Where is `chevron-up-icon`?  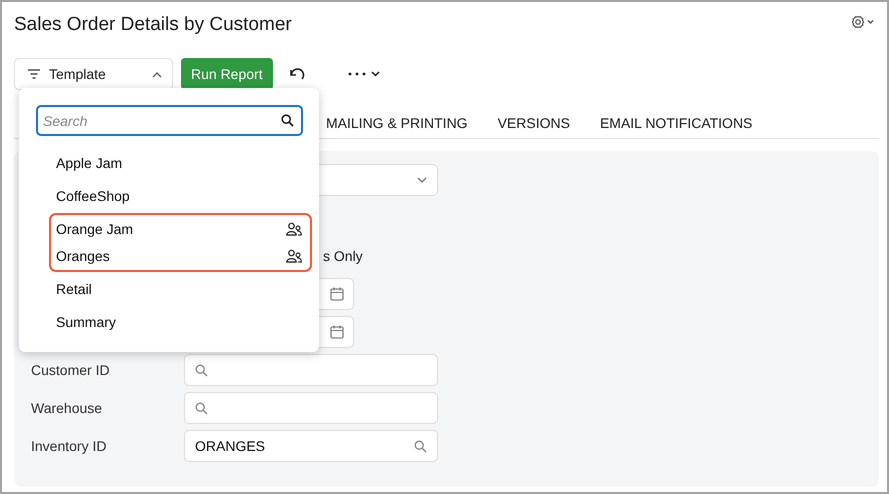
chevron-up-icon is located at coordinates (157, 74).